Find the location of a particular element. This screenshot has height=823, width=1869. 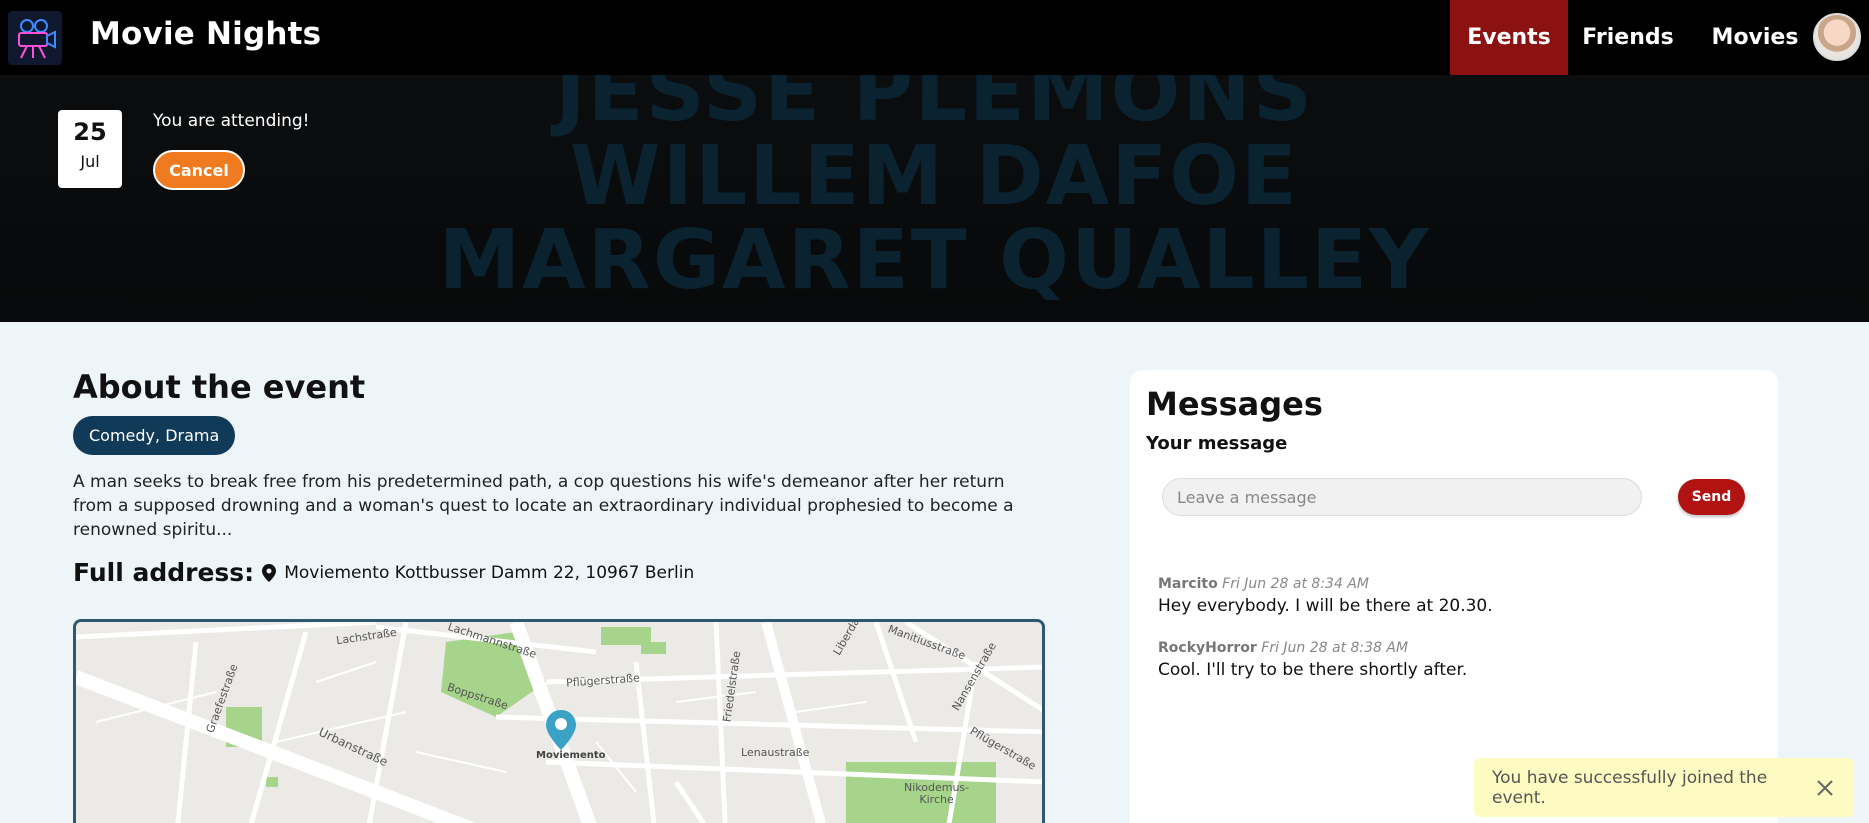

message-timestamp: Fri Jun 28 at 8:38 AM is located at coordinates (1335, 648).